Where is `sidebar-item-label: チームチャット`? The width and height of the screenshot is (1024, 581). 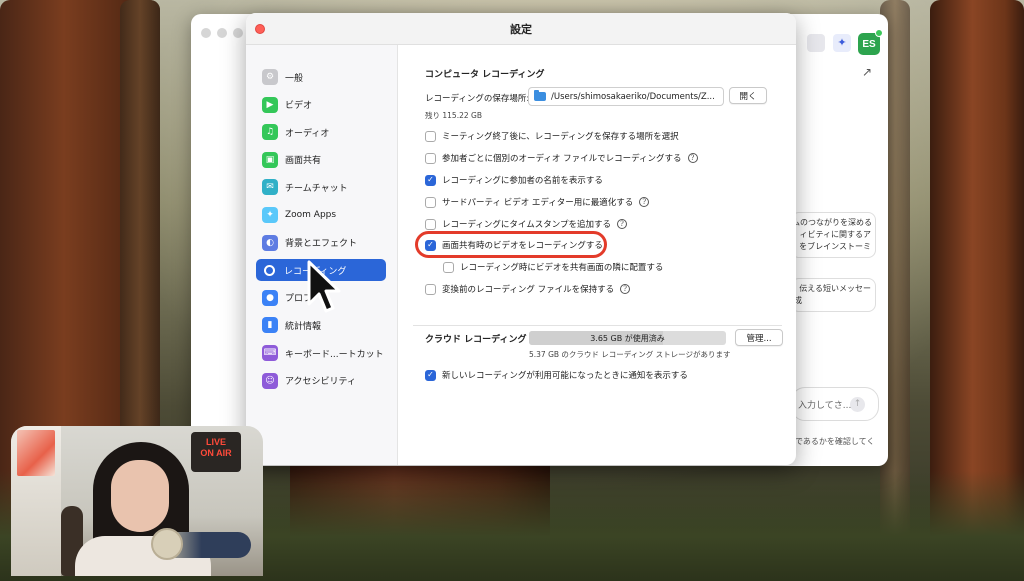 sidebar-item-label: チームチャット is located at coordinates (316, 188).